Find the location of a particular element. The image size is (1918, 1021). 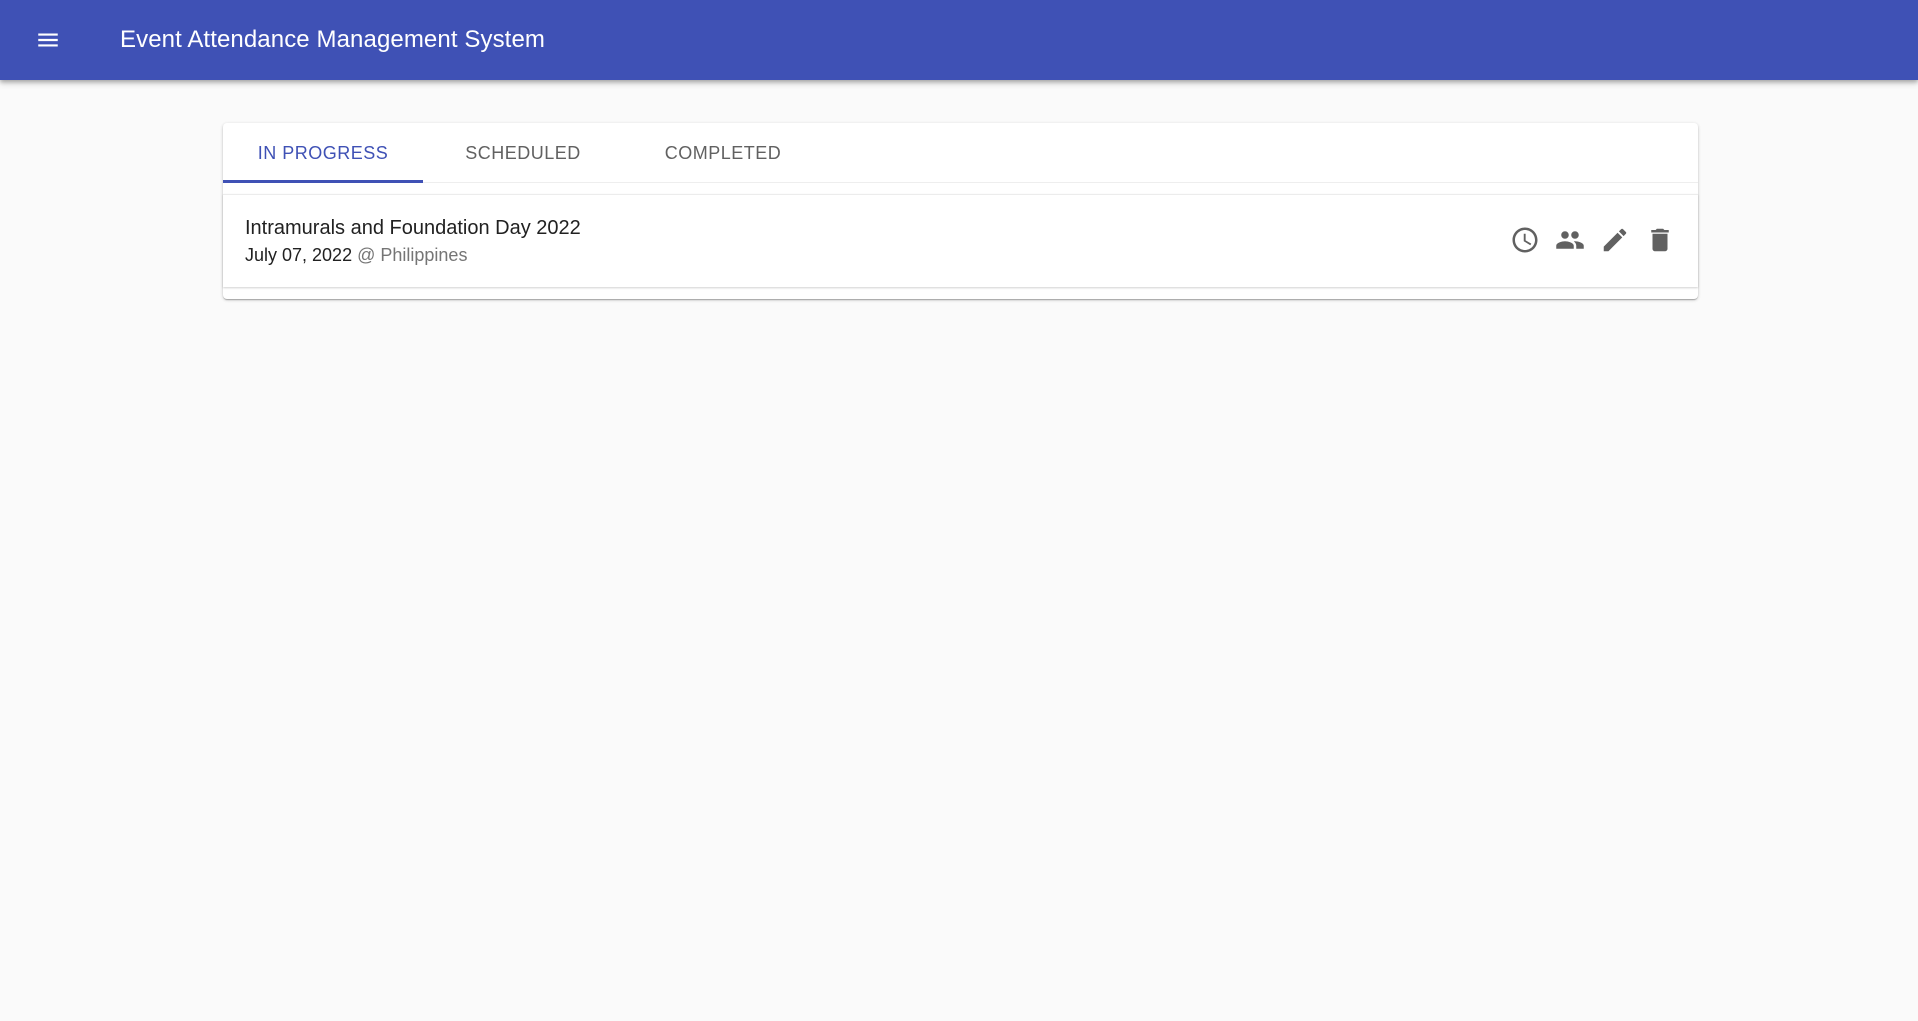

tab-in-progress: IN PROGRESS is located at coordinates (323, 153).